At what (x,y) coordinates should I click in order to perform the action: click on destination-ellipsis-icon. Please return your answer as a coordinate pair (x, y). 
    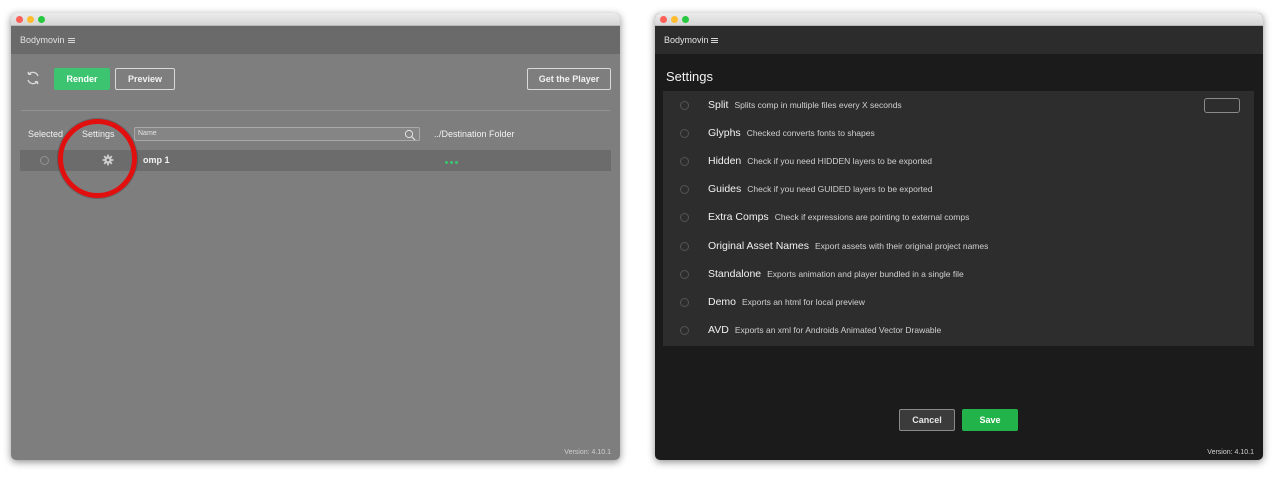
    Looking at the image, I should click on (451, 162).